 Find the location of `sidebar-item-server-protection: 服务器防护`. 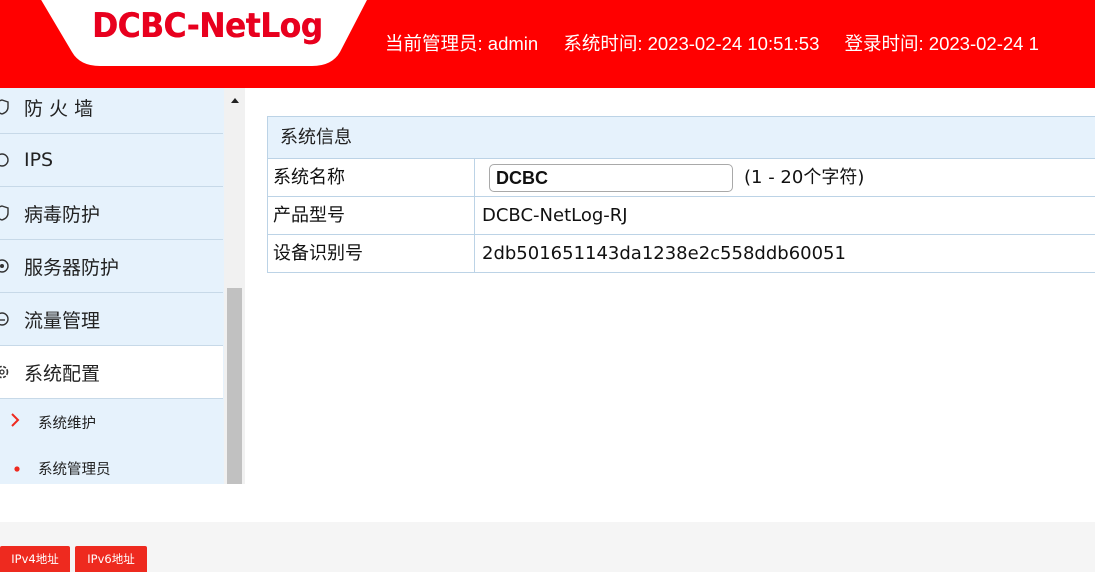

sidebar-item-server-protection: 服务器防护 is located at coordinates (111, 266).